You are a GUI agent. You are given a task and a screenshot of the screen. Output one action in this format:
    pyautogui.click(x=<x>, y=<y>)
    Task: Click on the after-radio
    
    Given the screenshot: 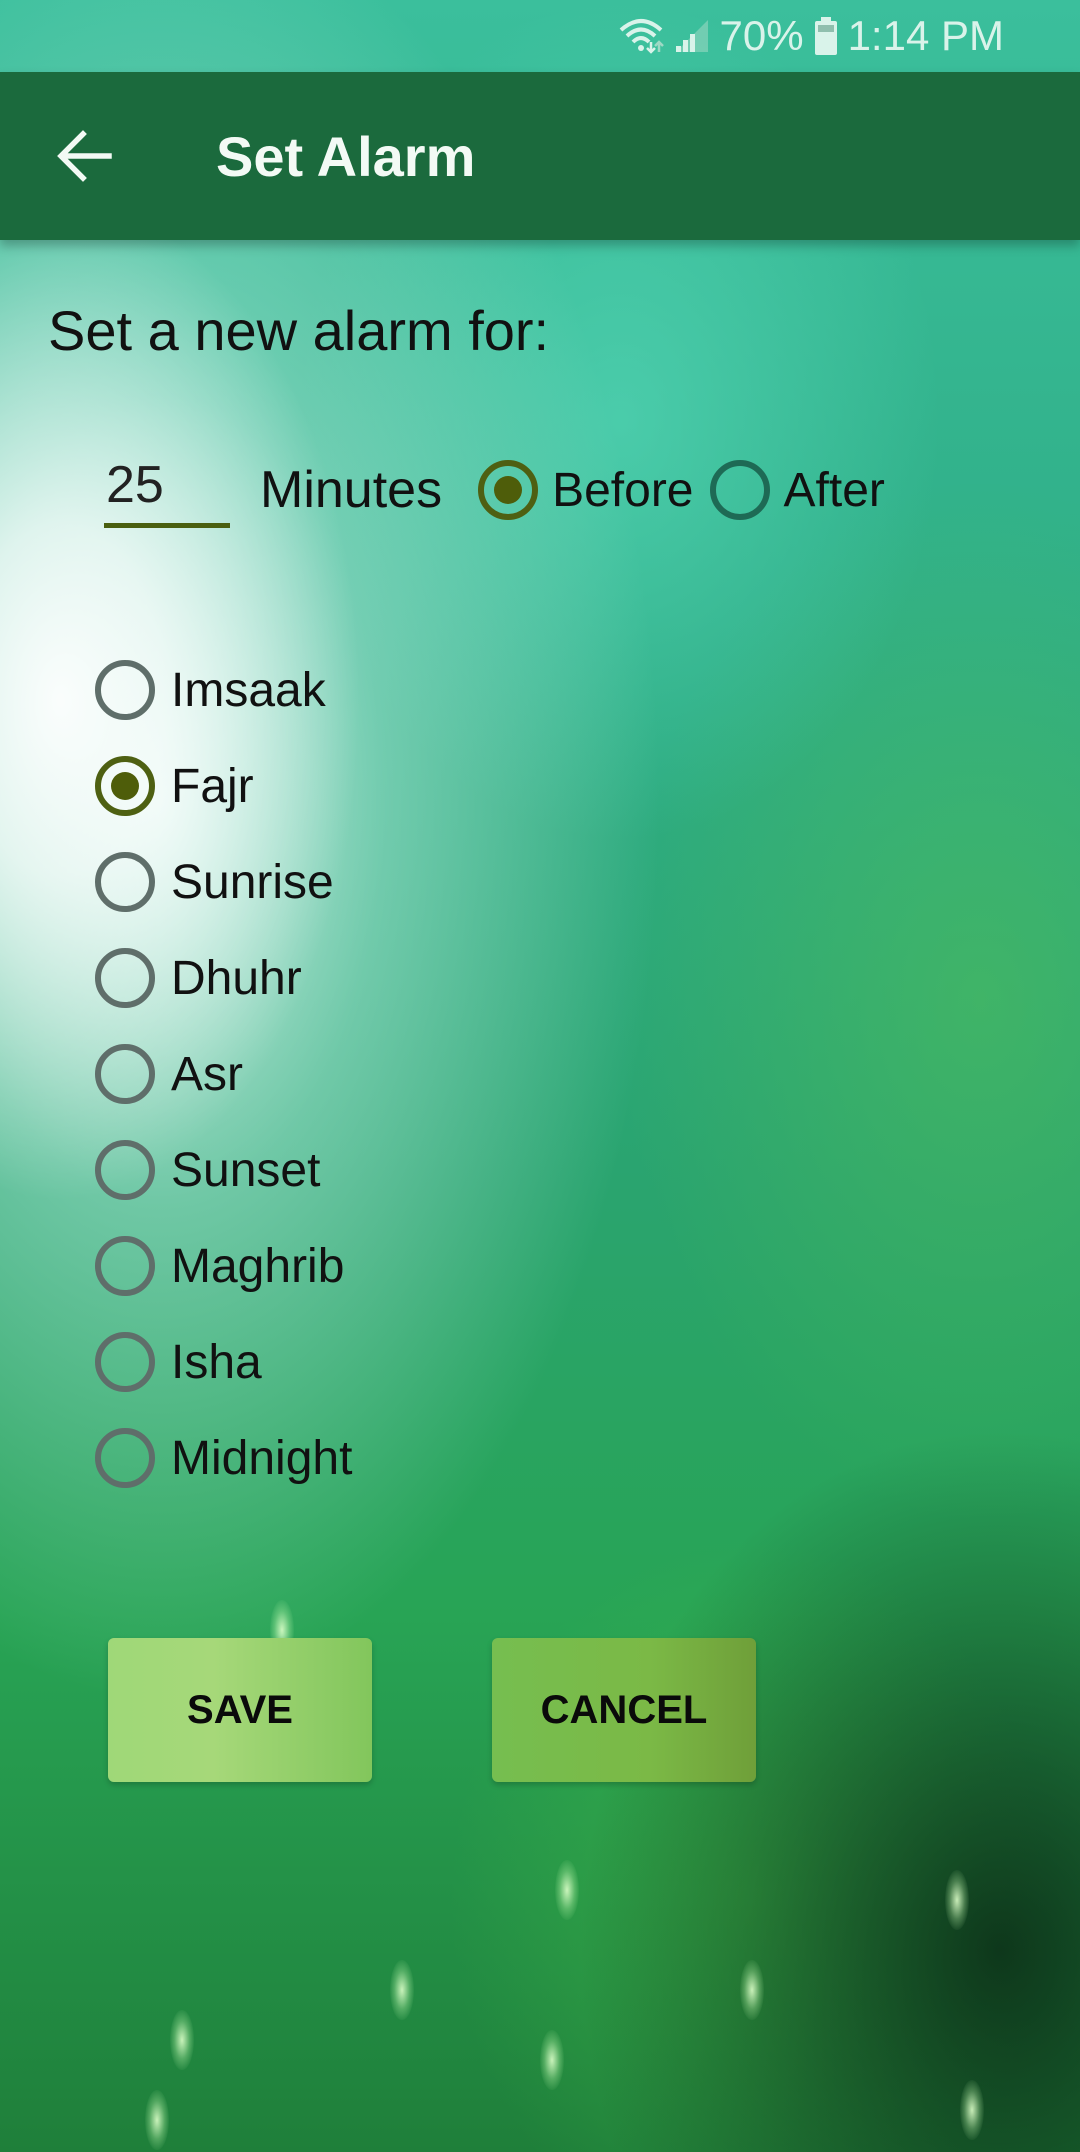 What is the action you would take?
    pyautogui.click(x=739, y=490)
    